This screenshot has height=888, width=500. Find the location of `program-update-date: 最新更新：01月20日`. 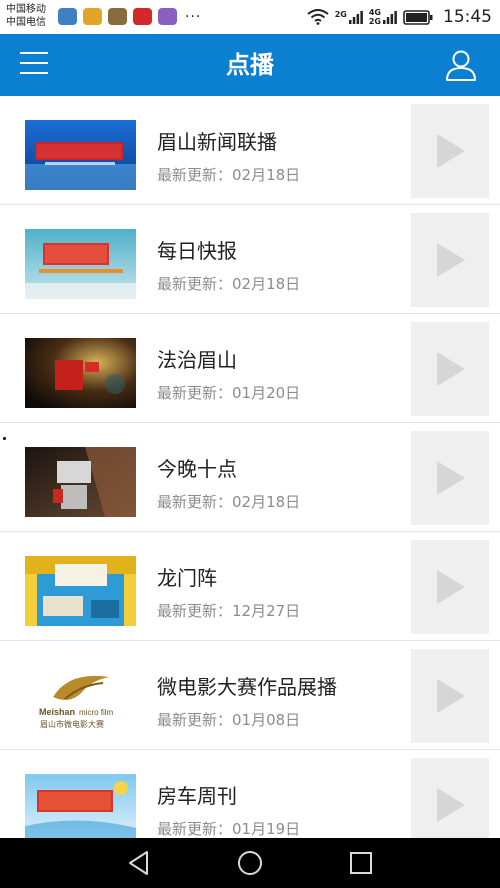

program-update-date: 最新更新：01月20日 is located at coordinates (229, 393).